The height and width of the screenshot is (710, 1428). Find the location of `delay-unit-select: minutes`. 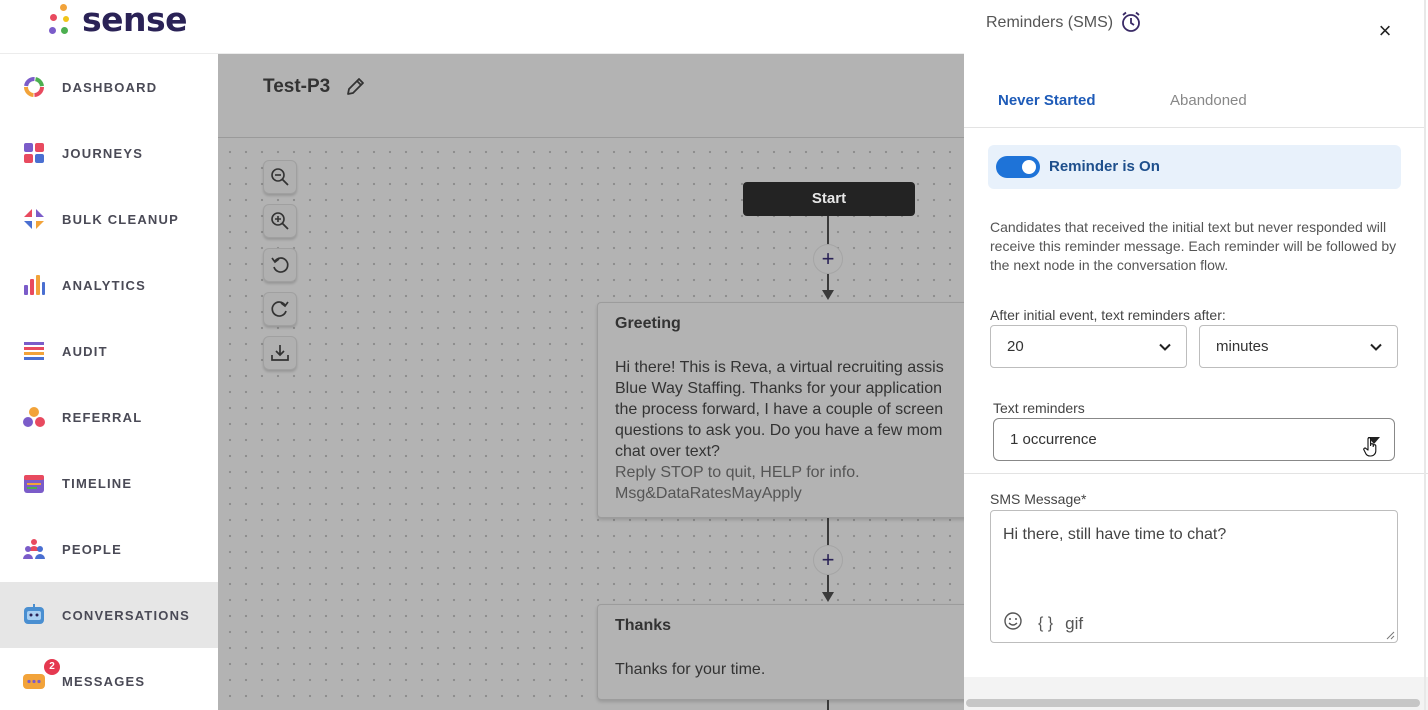

delay-unit-select: minutes is located at coordinates (1298, 346).